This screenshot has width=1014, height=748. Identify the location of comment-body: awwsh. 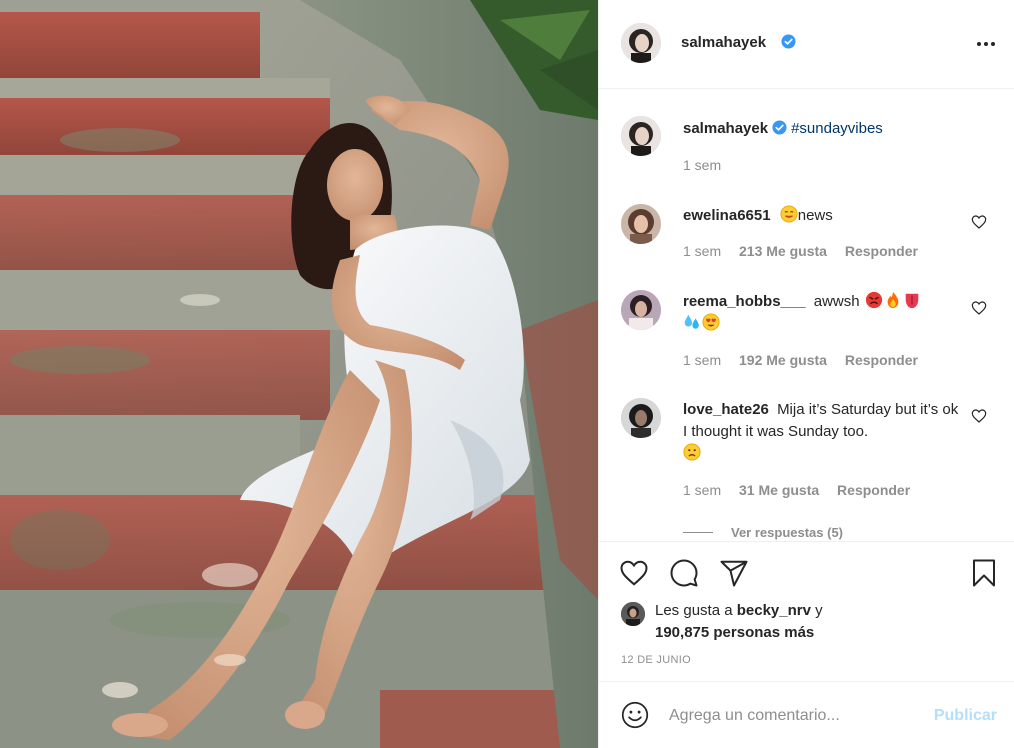
(836, 301).